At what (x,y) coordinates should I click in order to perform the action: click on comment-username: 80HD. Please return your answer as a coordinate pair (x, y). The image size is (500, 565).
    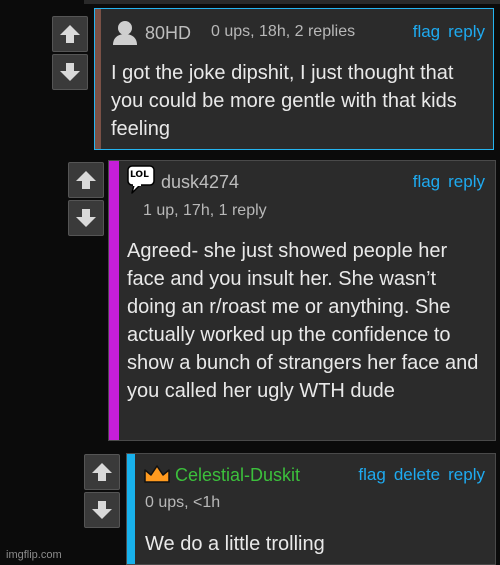
    Looking at the image, I should click on (168, 33).